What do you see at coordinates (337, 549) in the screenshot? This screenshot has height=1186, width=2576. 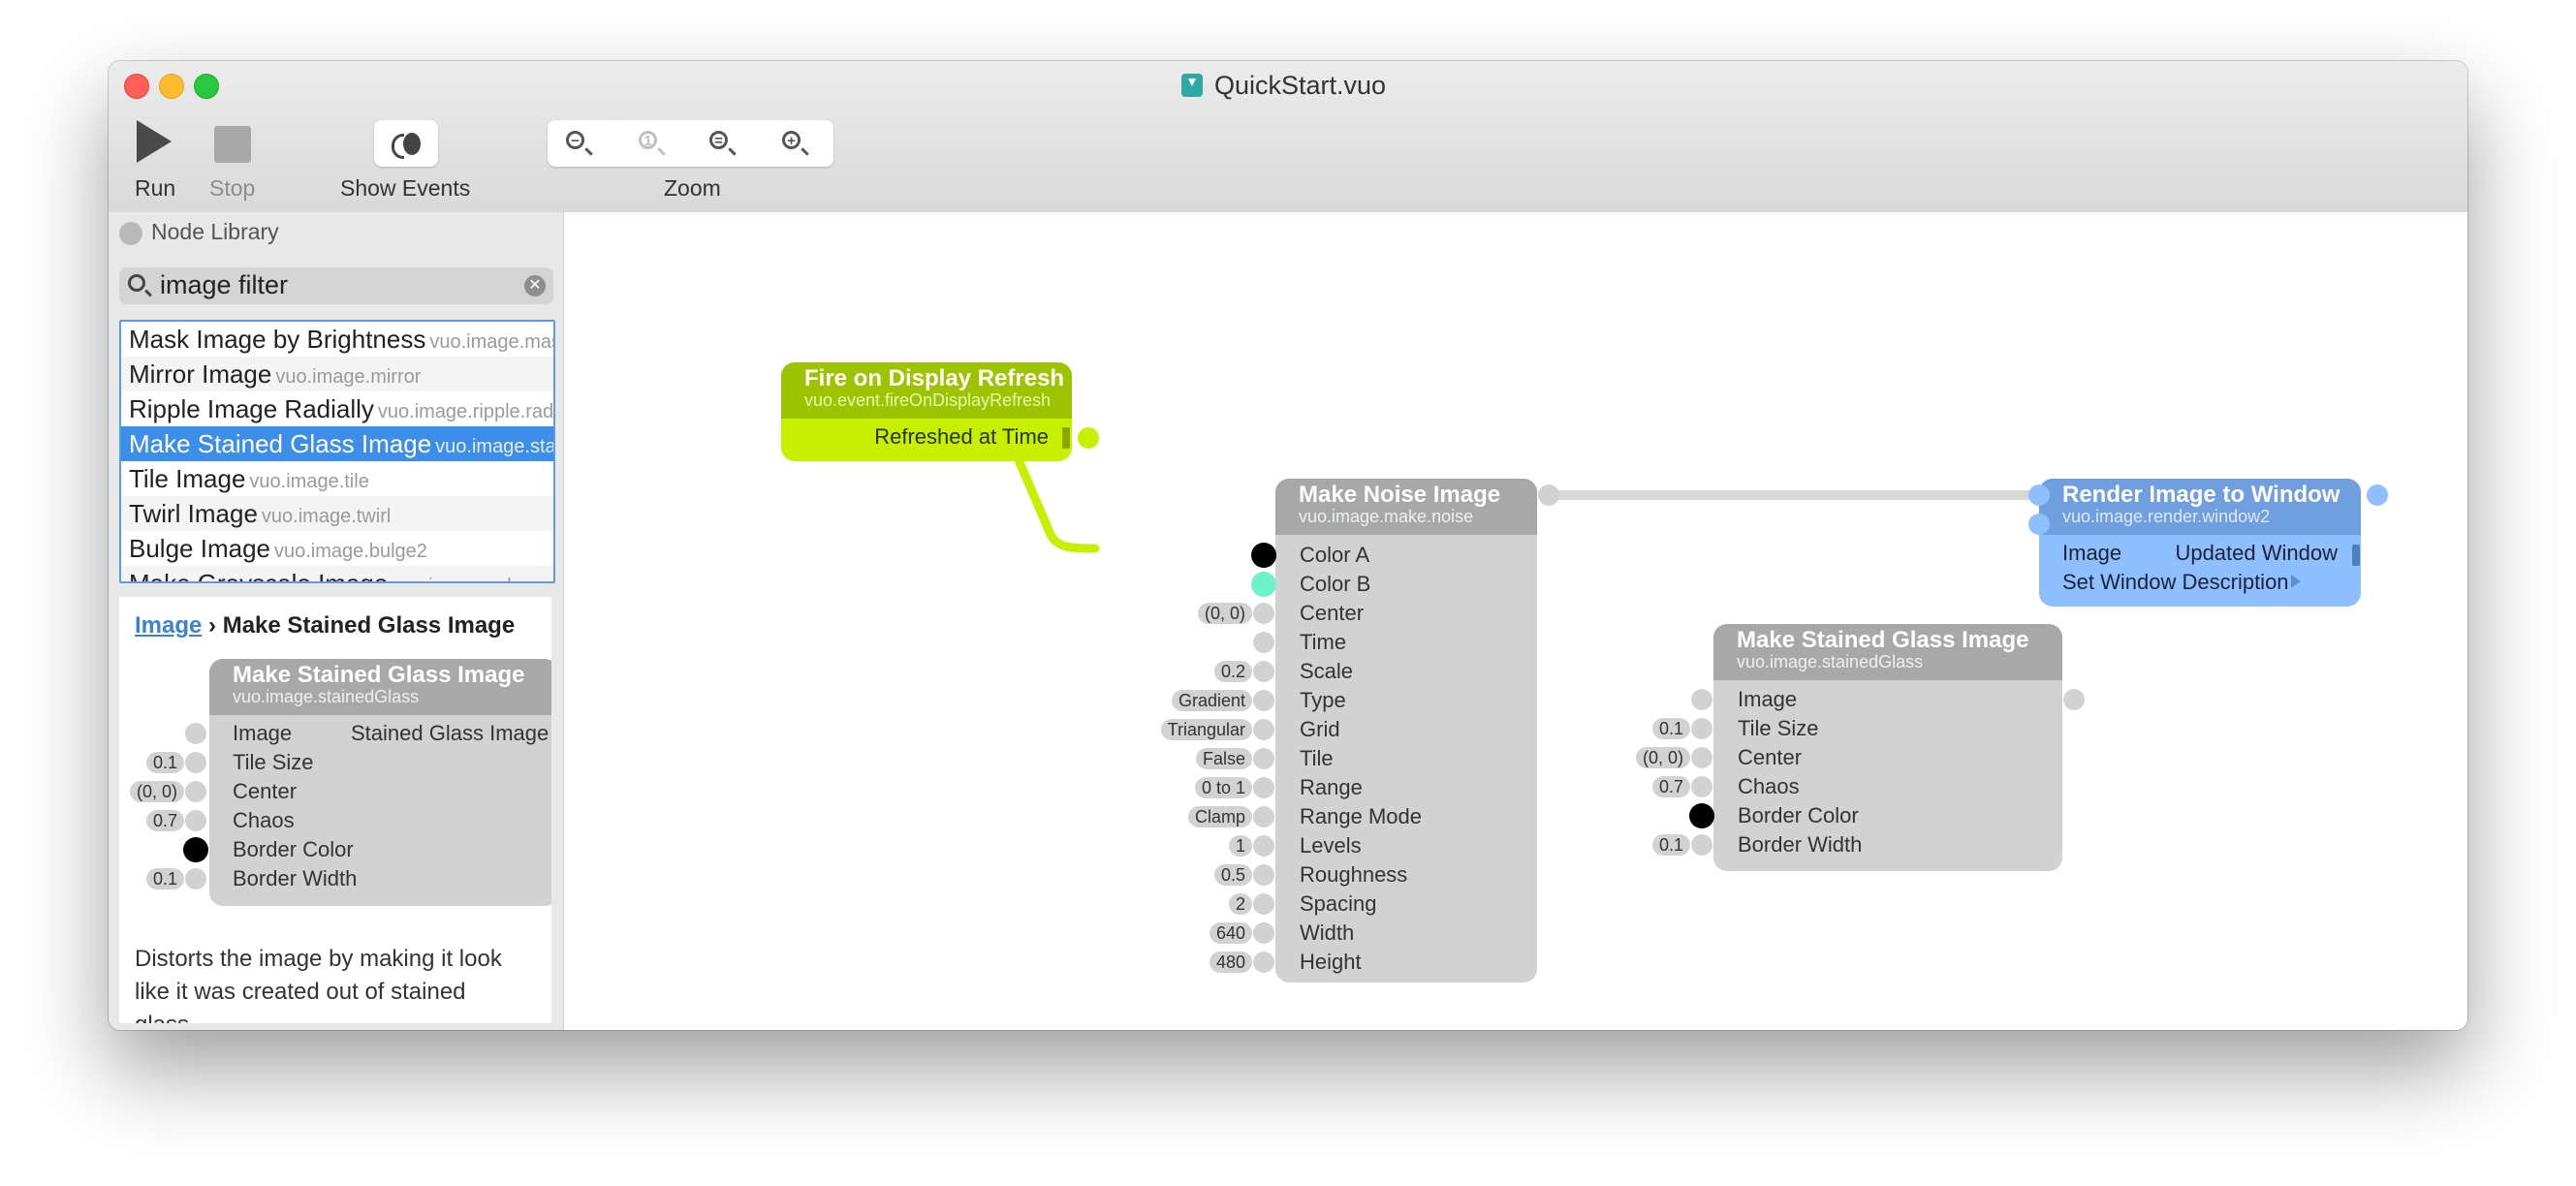 I see `list-item-bulge-image: Bulge Image vuo.image.bulge2` at bounding box center [337, 549].